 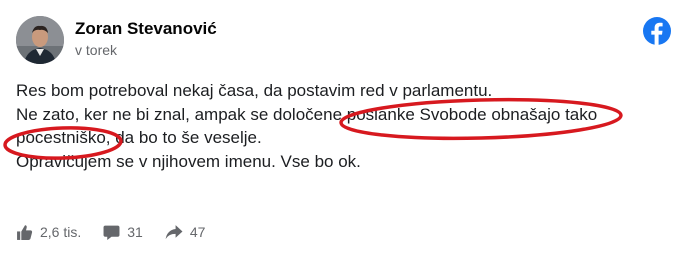 What do you see at coordinates (139, 137) in the screenshot?
I see `post-line: pocestniško, da bo to še veselje.` at bounding box center [139, 137].